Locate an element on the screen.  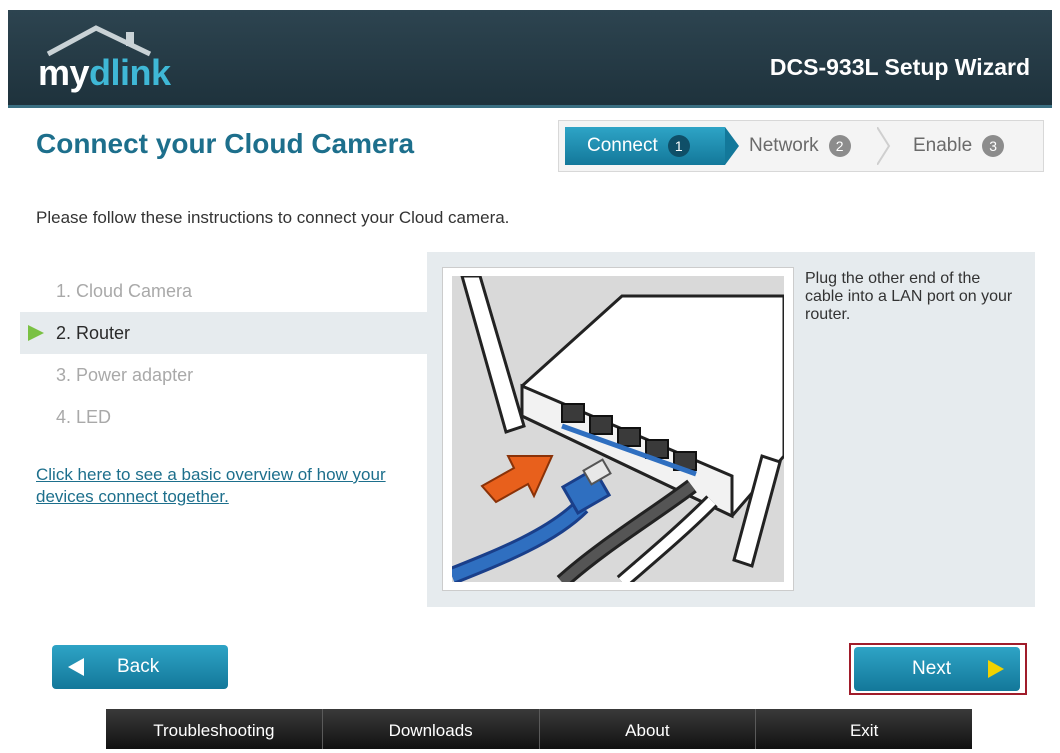
wizard-title: DCS-933L Setup Wizard is located at coordinates (899, 67).